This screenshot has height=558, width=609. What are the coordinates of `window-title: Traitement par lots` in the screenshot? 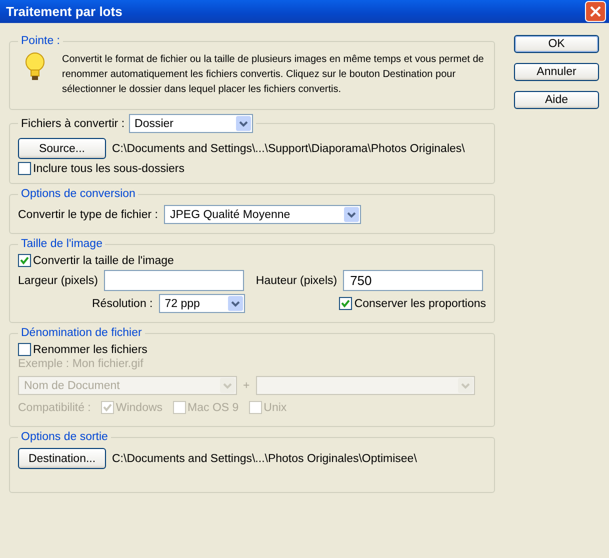 It's located at (65, 11).